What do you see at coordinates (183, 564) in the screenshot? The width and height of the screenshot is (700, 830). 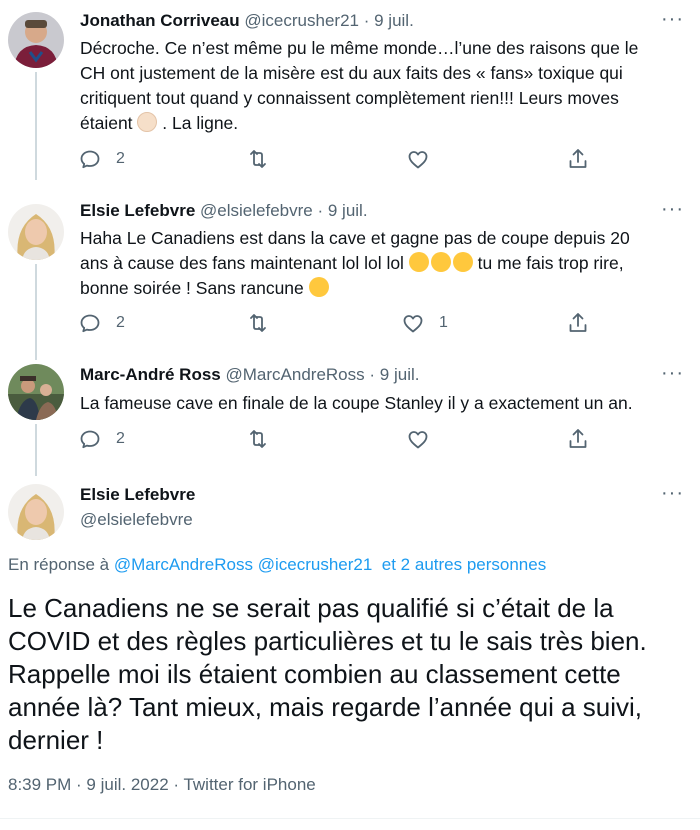 I see `mention-link: @MarcAndreRoss` at bounding box center [183, 564].